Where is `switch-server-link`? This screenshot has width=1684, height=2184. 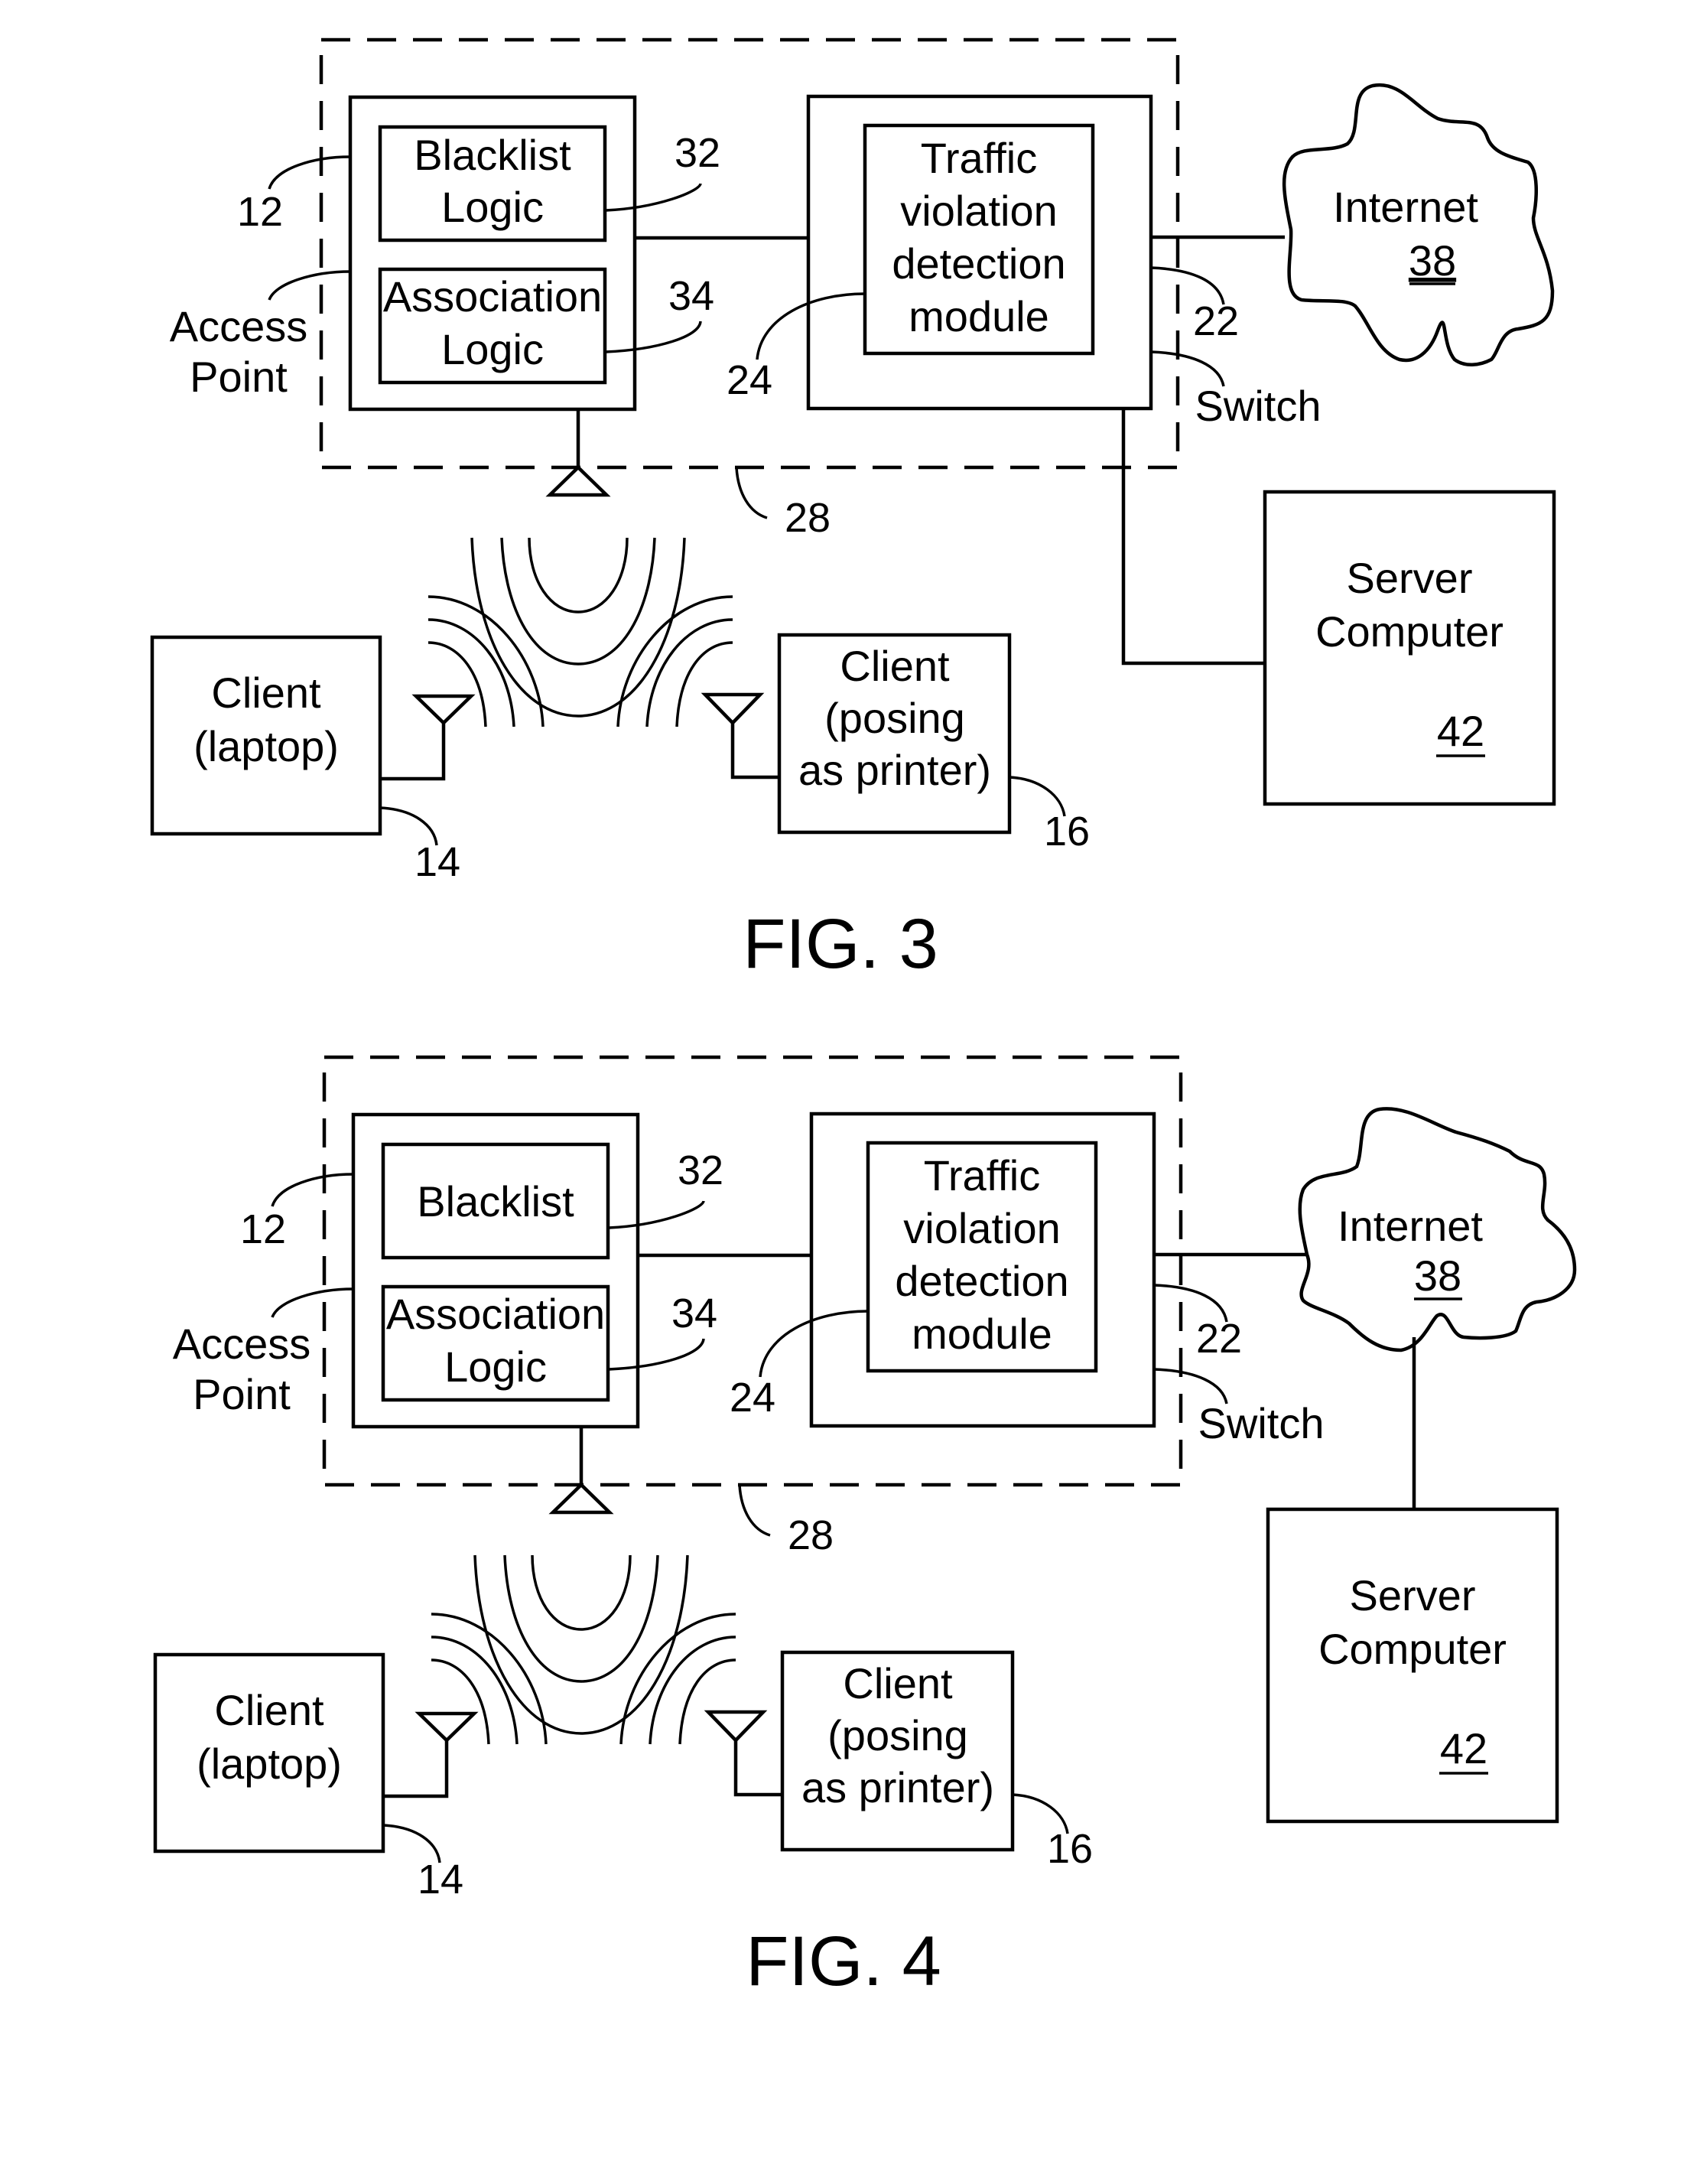
switch-server-link is located at coordinates (1193, 537).